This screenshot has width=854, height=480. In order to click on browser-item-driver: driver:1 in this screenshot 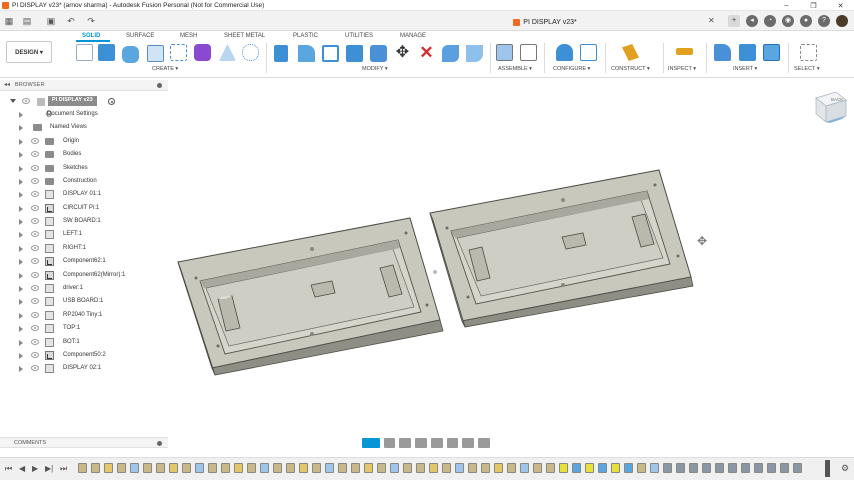, I will do `click(84, 288)`.